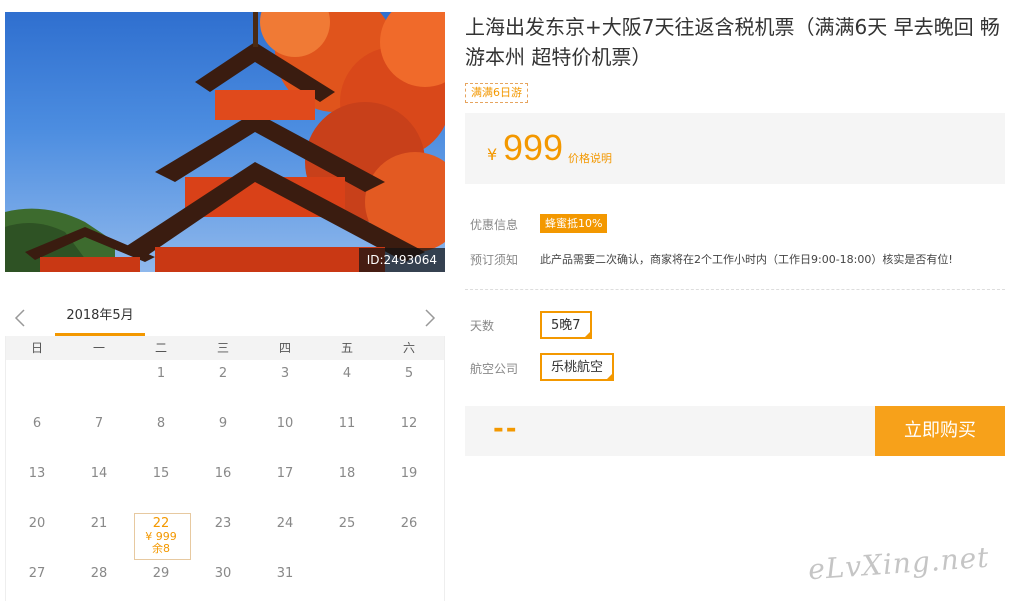  I want to click on calendar-day: 12, so click(409, 423).